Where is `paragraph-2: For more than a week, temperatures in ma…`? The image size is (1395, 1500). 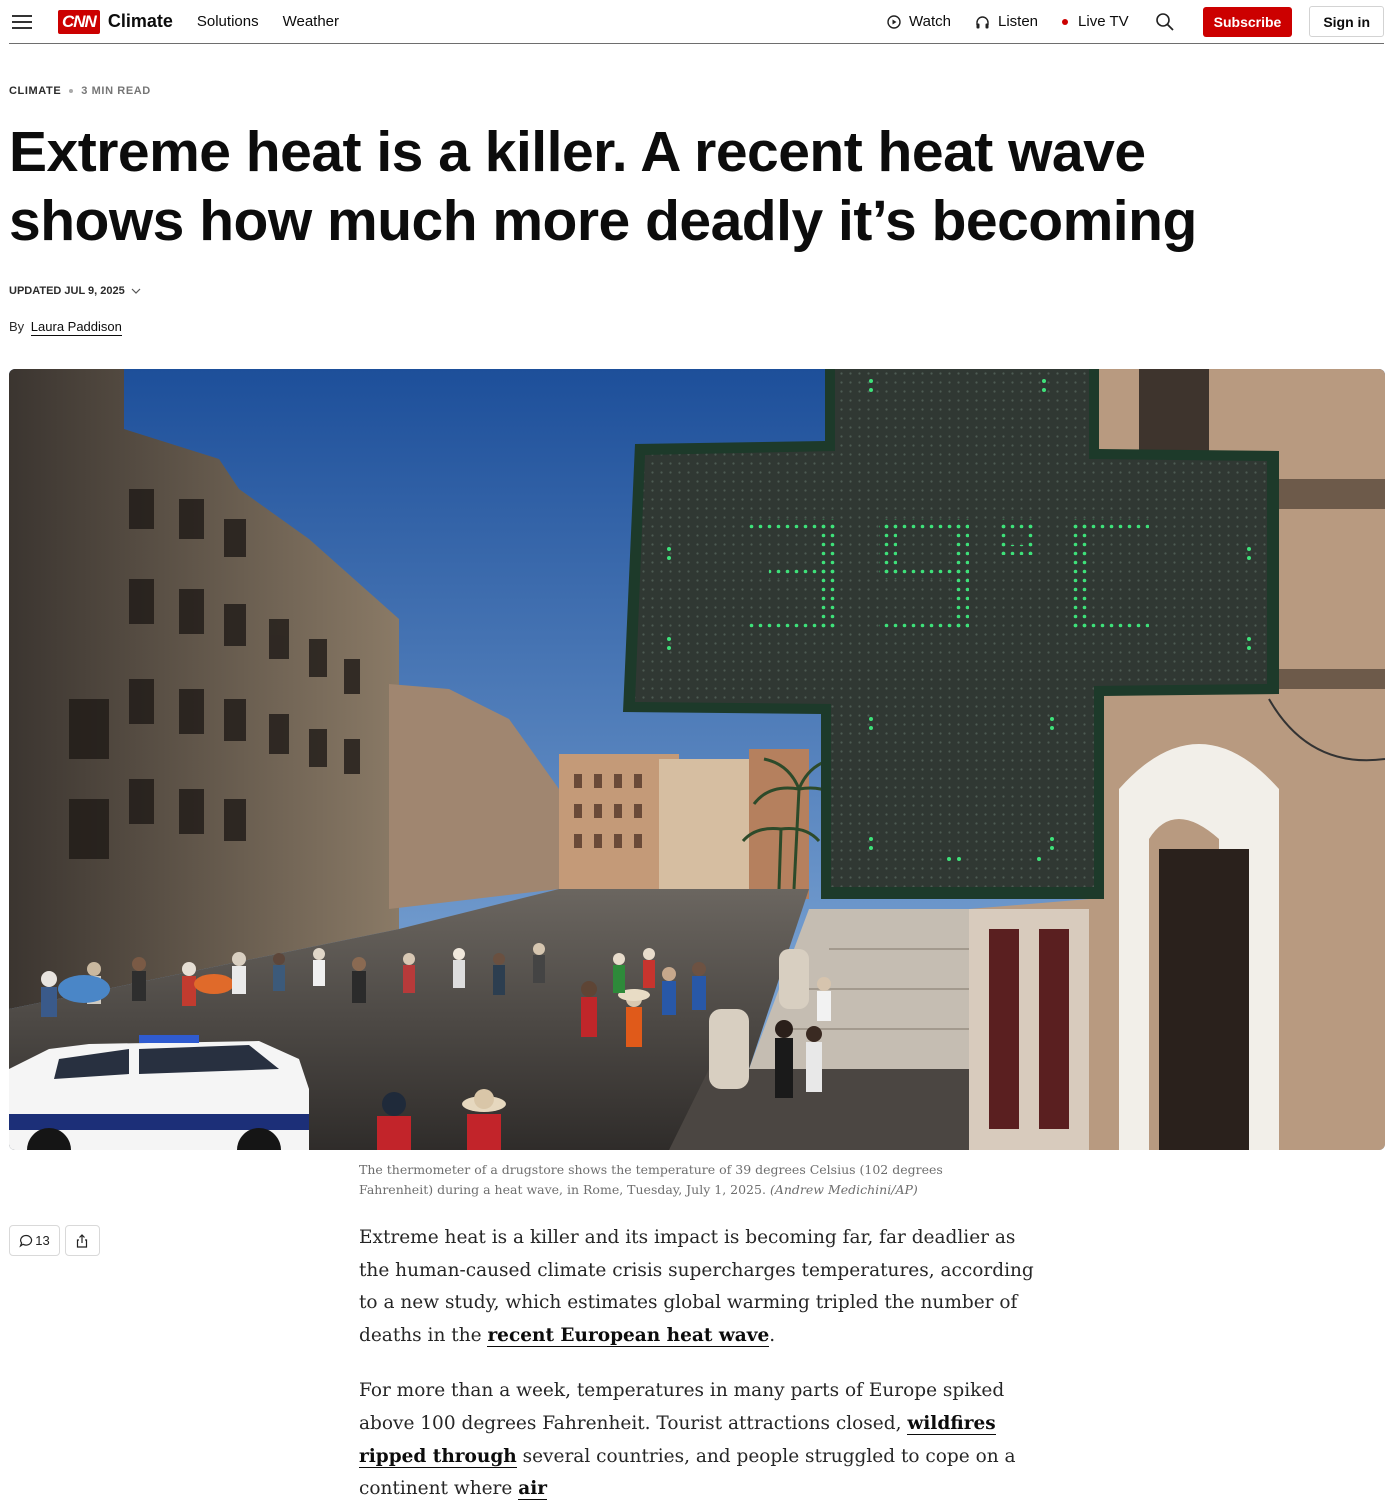
paragraph-2: For more than a week, temperatures in ma… is located at coordinates (704, 1437).